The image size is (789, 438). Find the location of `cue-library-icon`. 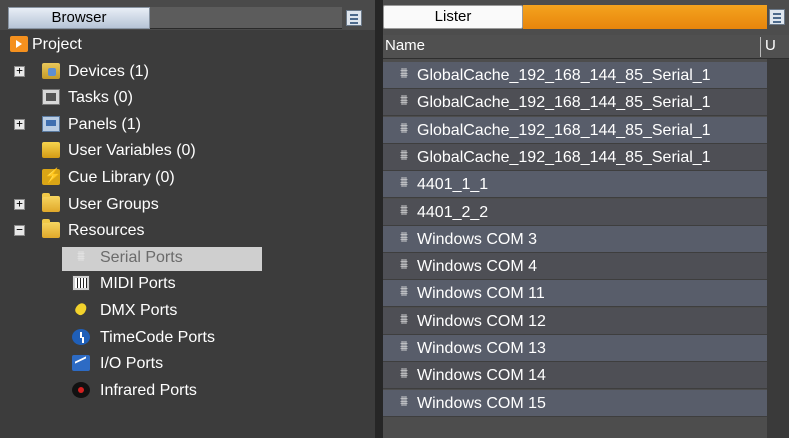

cue-library-icon is located at coordinates (51, 176).